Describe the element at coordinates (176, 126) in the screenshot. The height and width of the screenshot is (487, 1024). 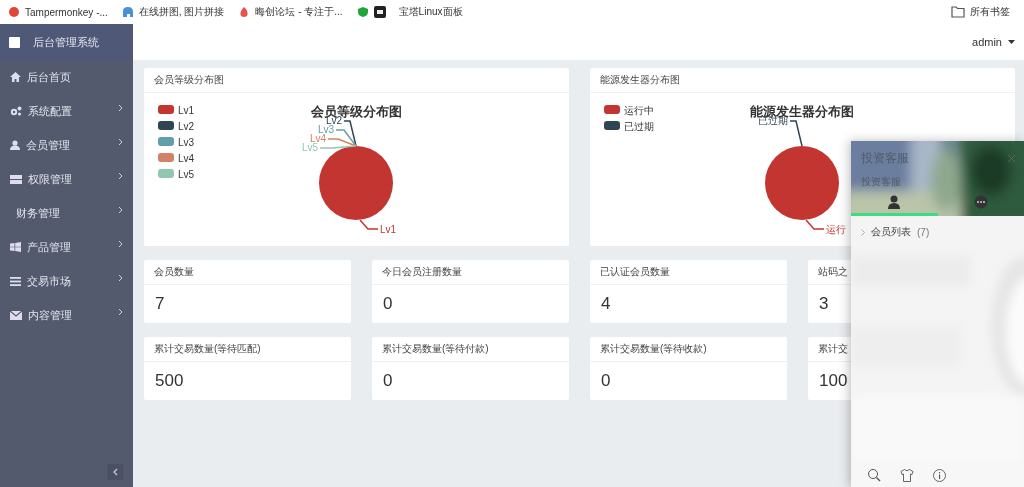
I see `legend-item: Lv2` at that location.